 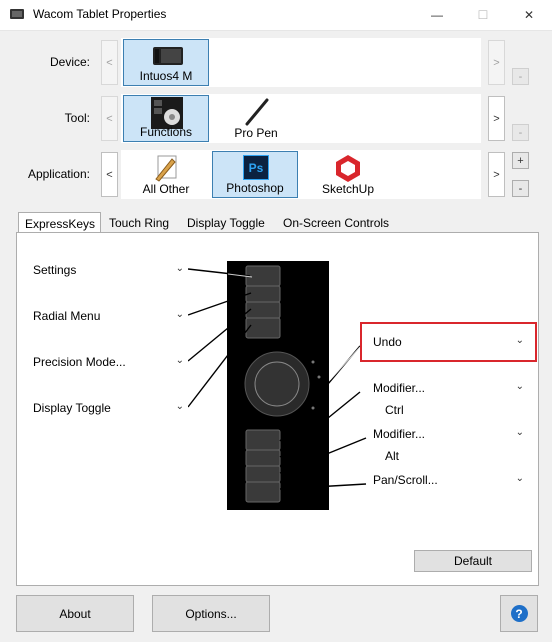 I want to click on help-icon: ?, so click(x=519, y=613).